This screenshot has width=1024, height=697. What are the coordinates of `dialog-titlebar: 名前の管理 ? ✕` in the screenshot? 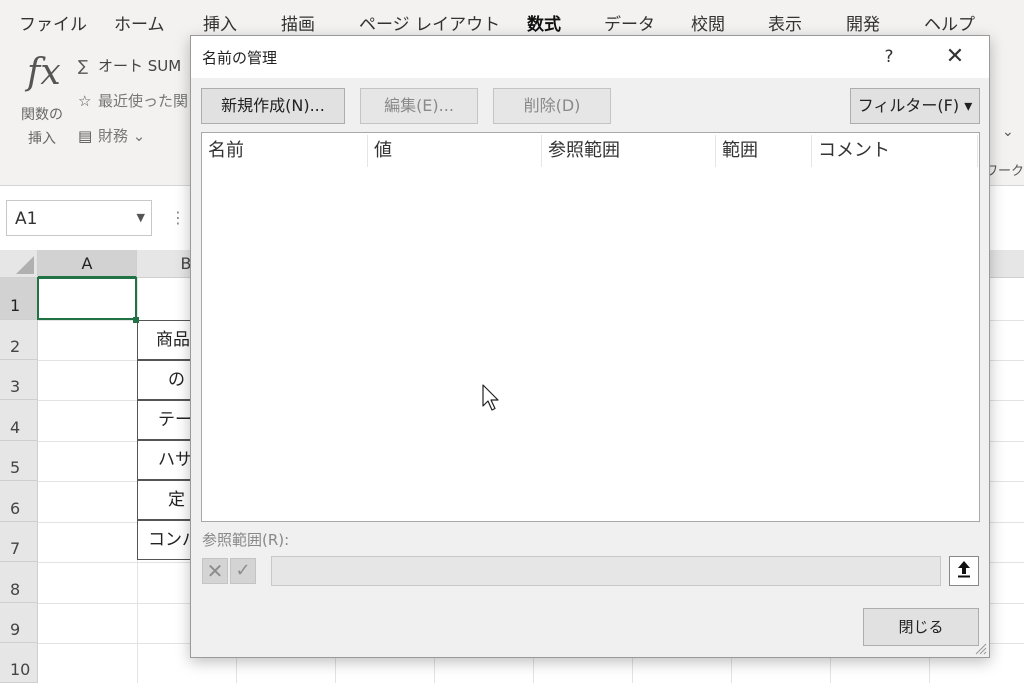 It's located at (590, 57).